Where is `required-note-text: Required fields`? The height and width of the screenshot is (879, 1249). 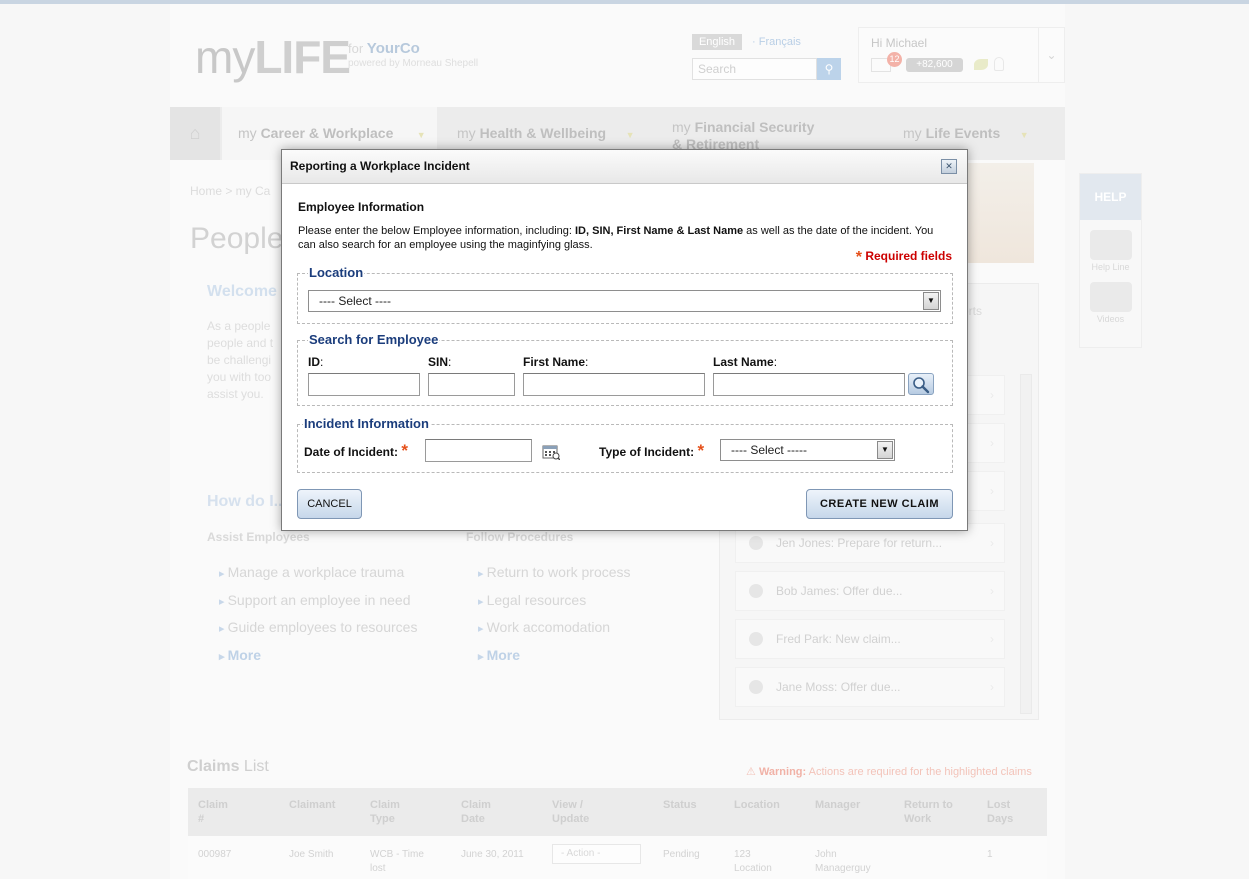 required-note-text: Required fields is located at coordinates (908, 256).